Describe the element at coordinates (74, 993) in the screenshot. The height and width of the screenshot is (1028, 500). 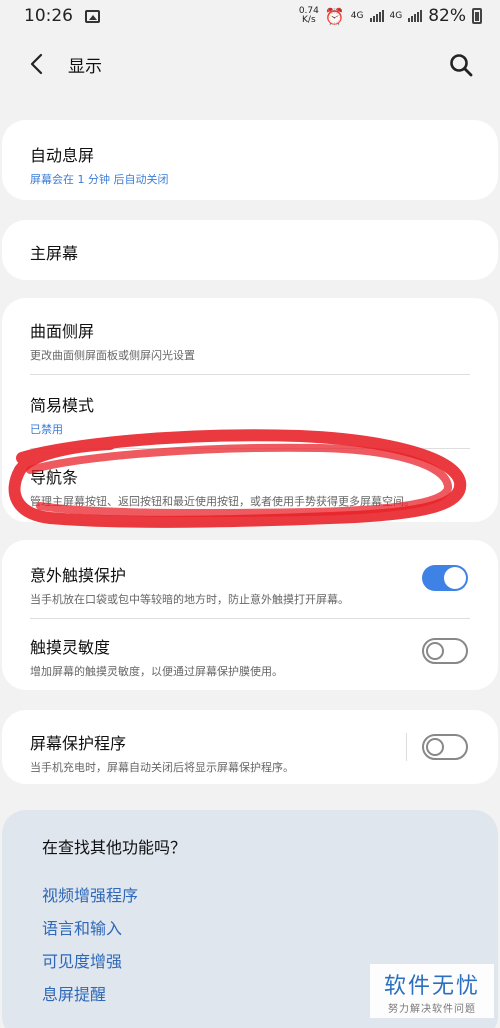
I see `suggestion-link-aod-reminder: 息屏提醒` at that location.